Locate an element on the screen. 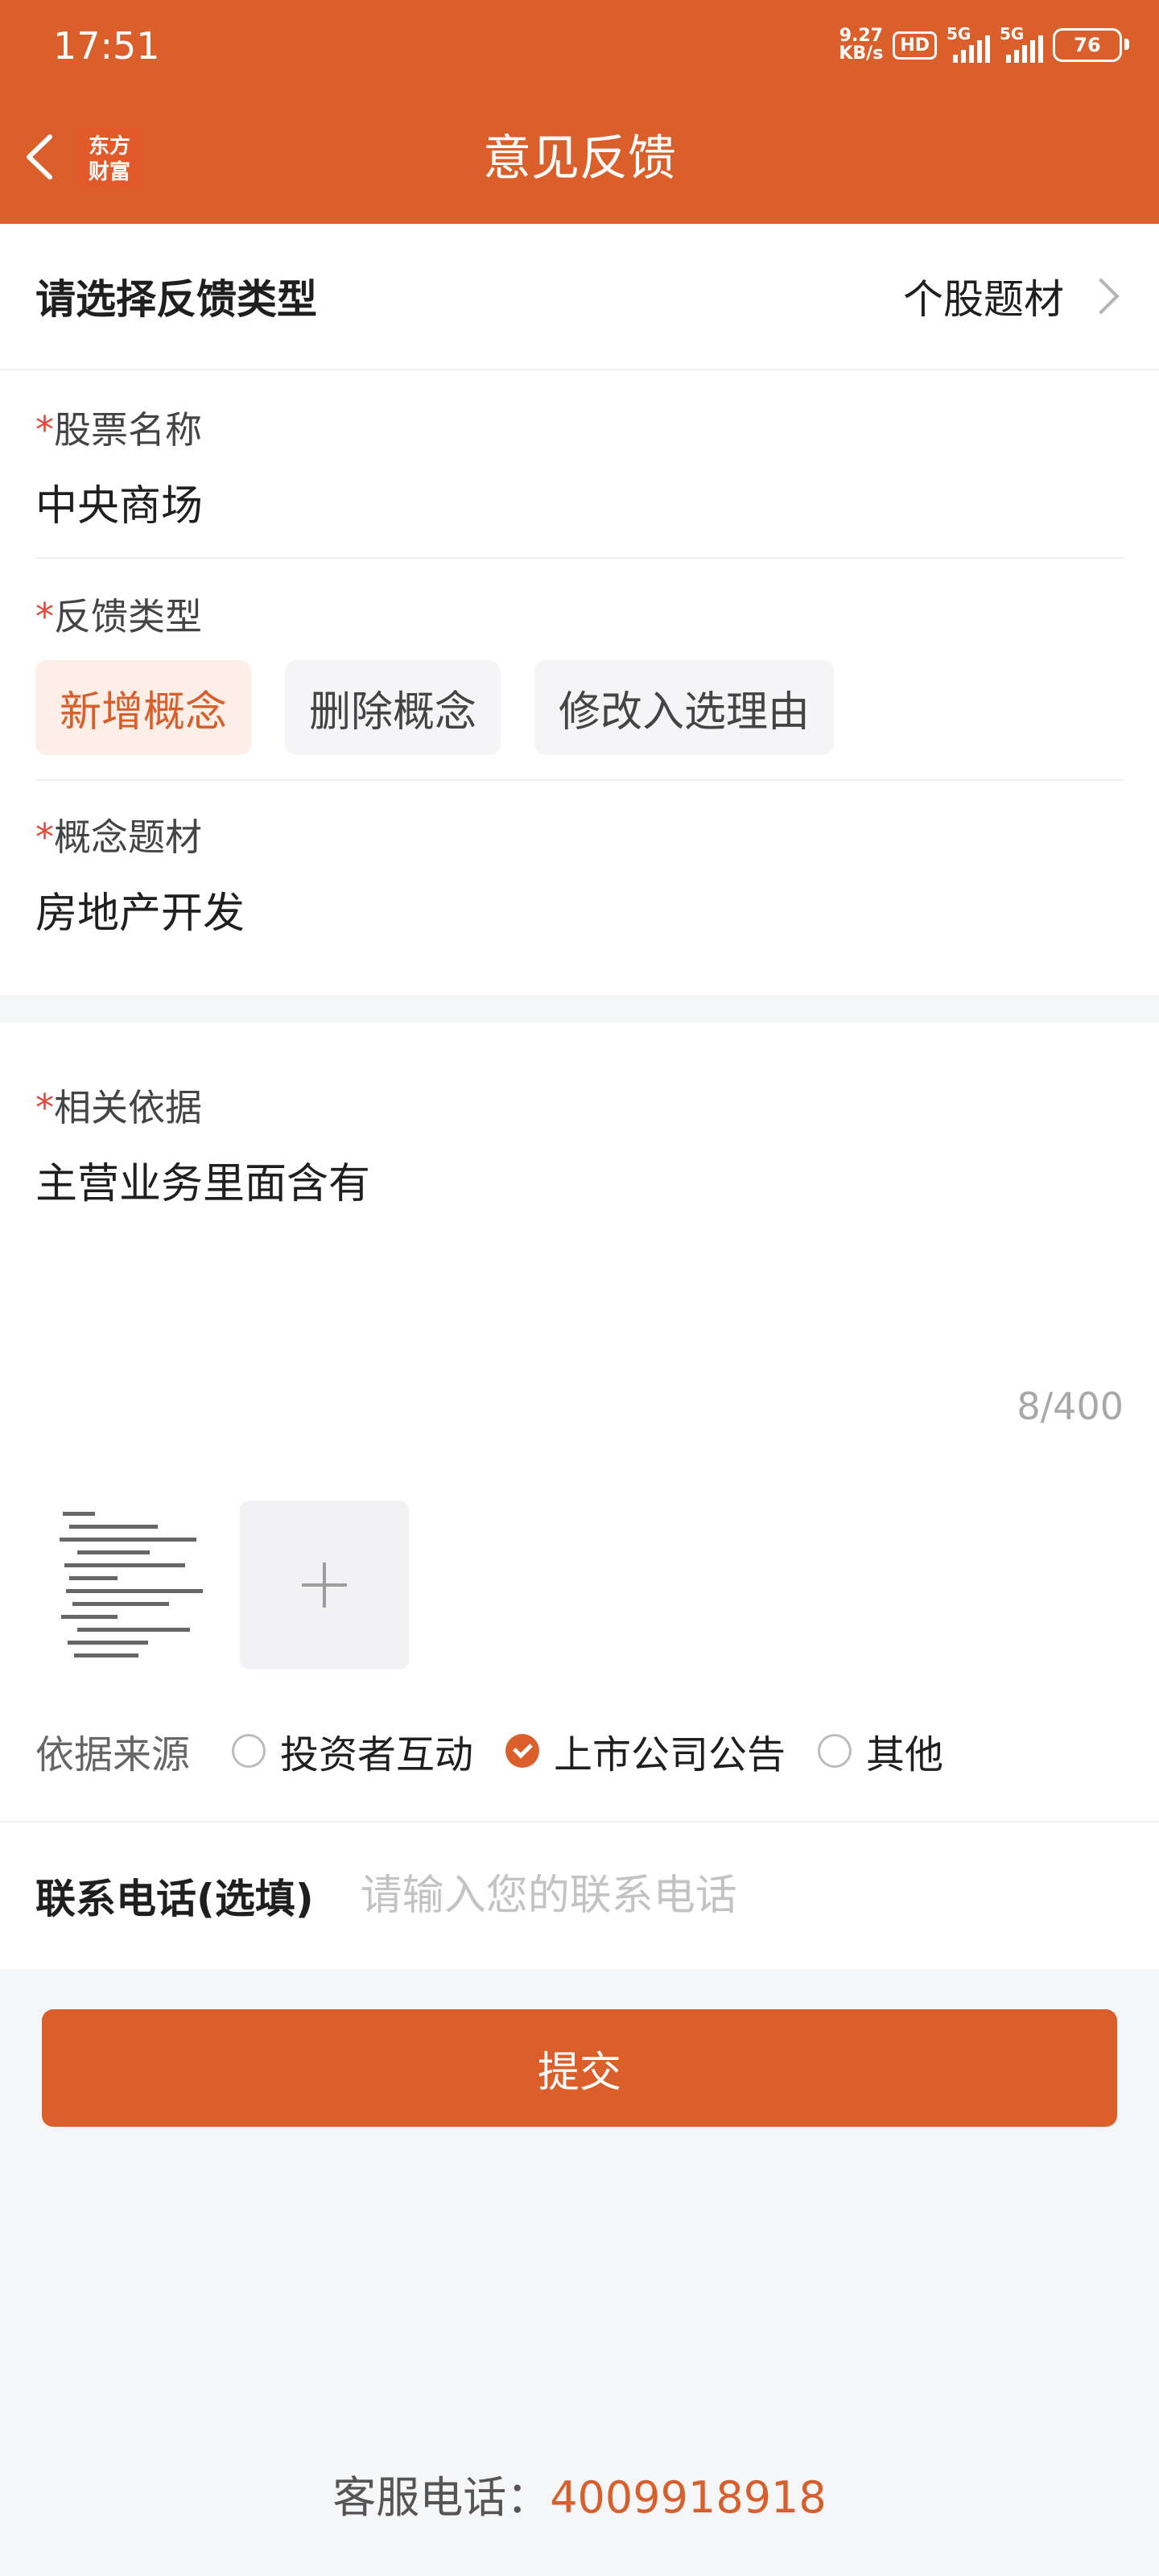 The image size is (1159, 2576). signal-icon: 5G is located at coordinates (968, 43).